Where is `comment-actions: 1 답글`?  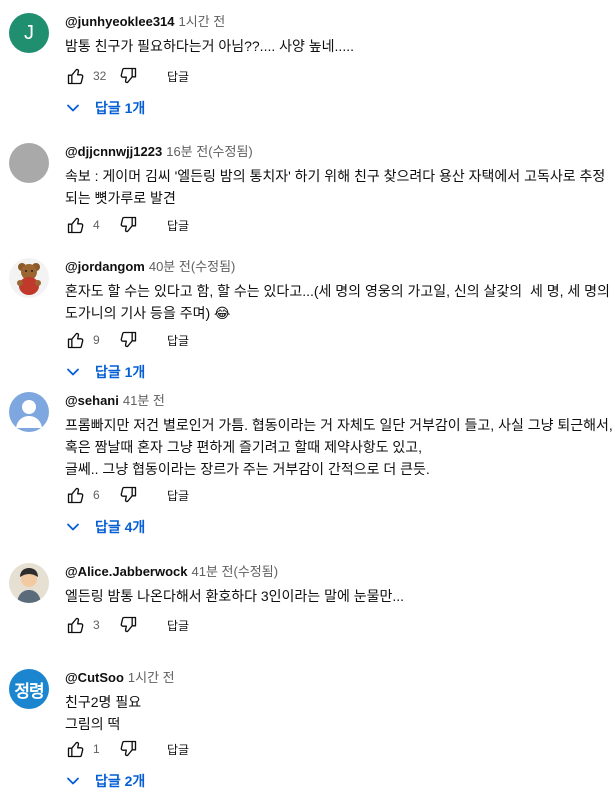 comment-actions: 1 답글 is located at coordinates (127, 749).